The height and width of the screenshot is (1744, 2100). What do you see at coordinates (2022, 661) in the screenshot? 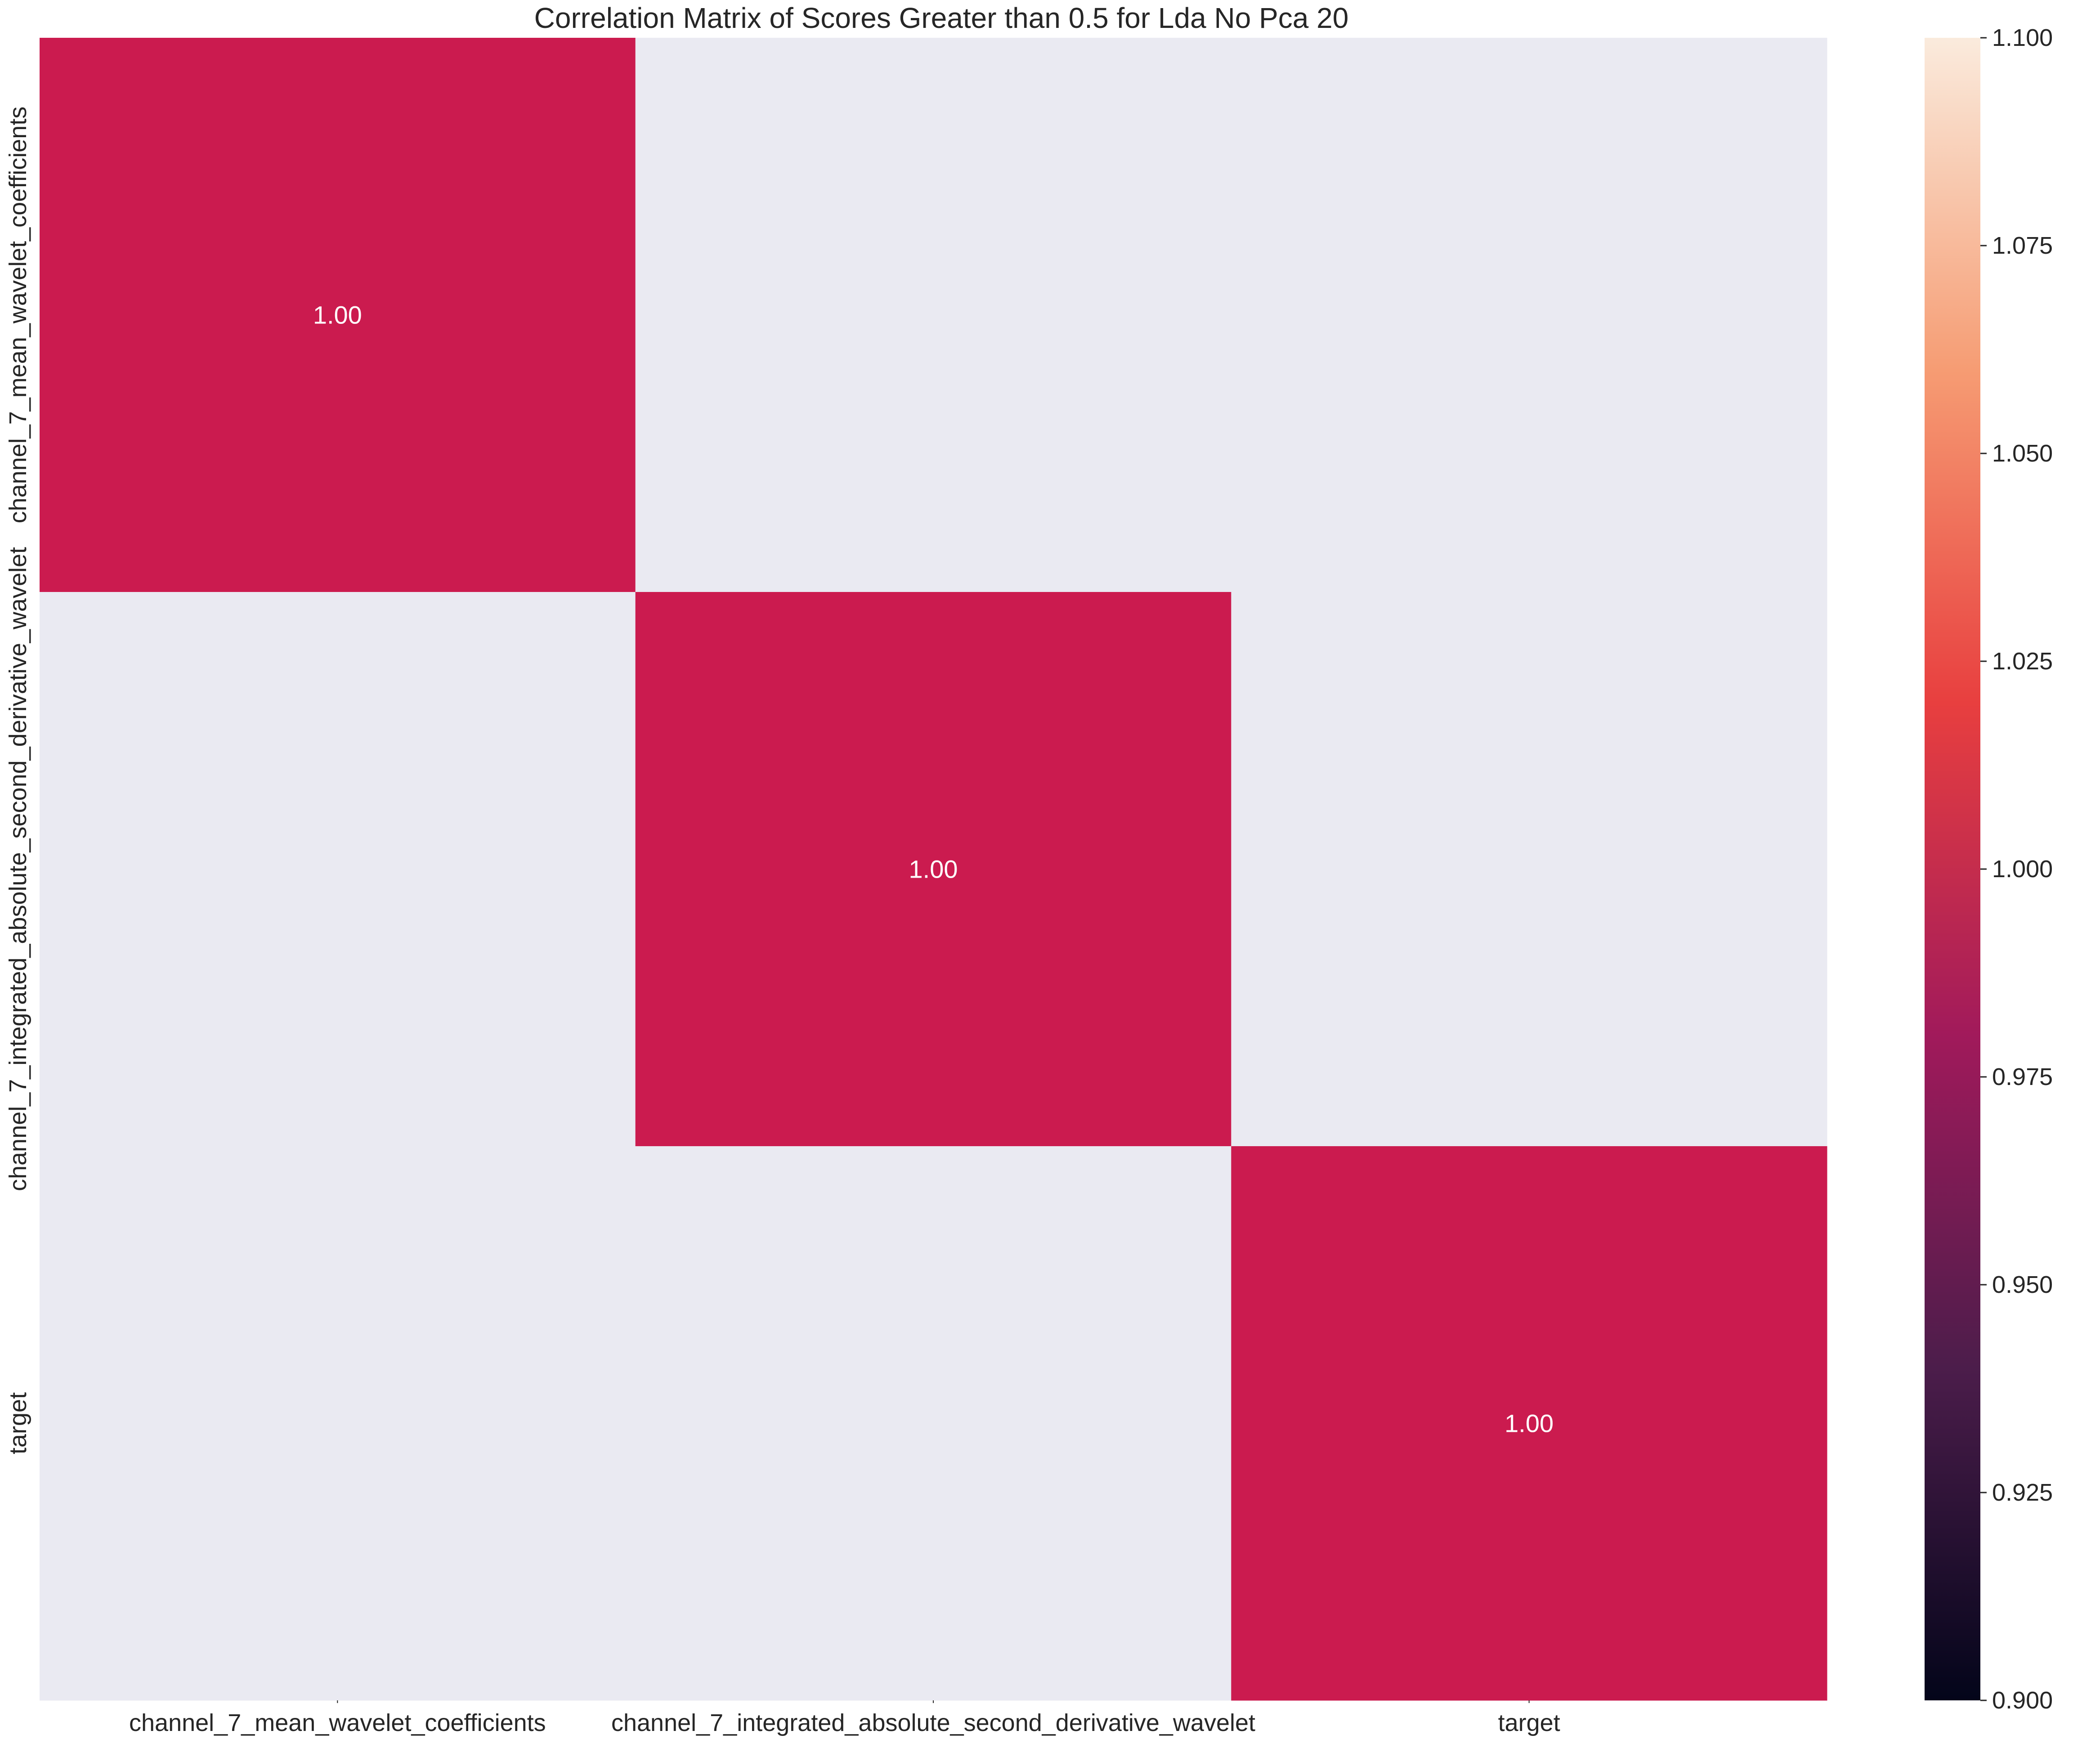
I see `colorbar-tick-label: 1.025` at bounding box center [2022, 661].